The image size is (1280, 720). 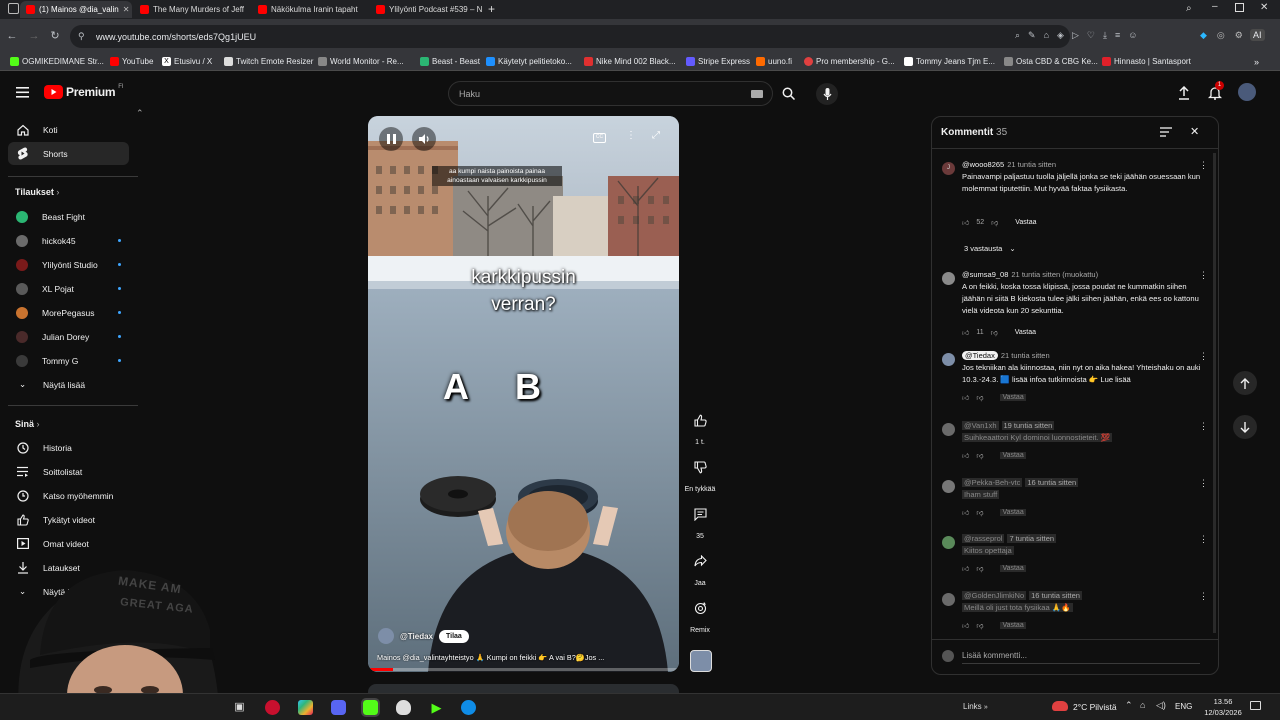 What do you see at coordinates (523, 688) in the screenshot?
I see `next-video-preview` at bounding box center [523, 688].